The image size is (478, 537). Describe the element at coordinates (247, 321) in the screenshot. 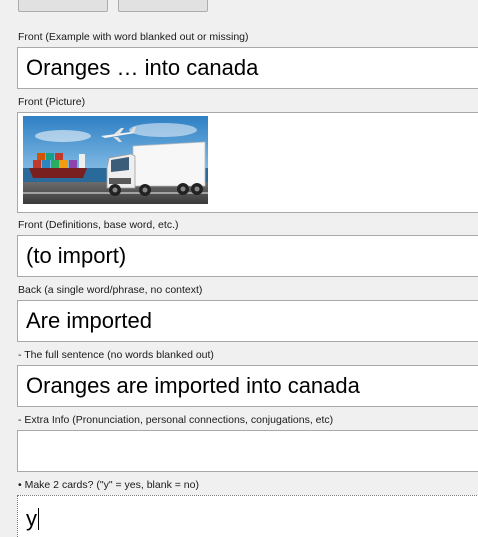

I see `field-input-back: Are imported` at that location.